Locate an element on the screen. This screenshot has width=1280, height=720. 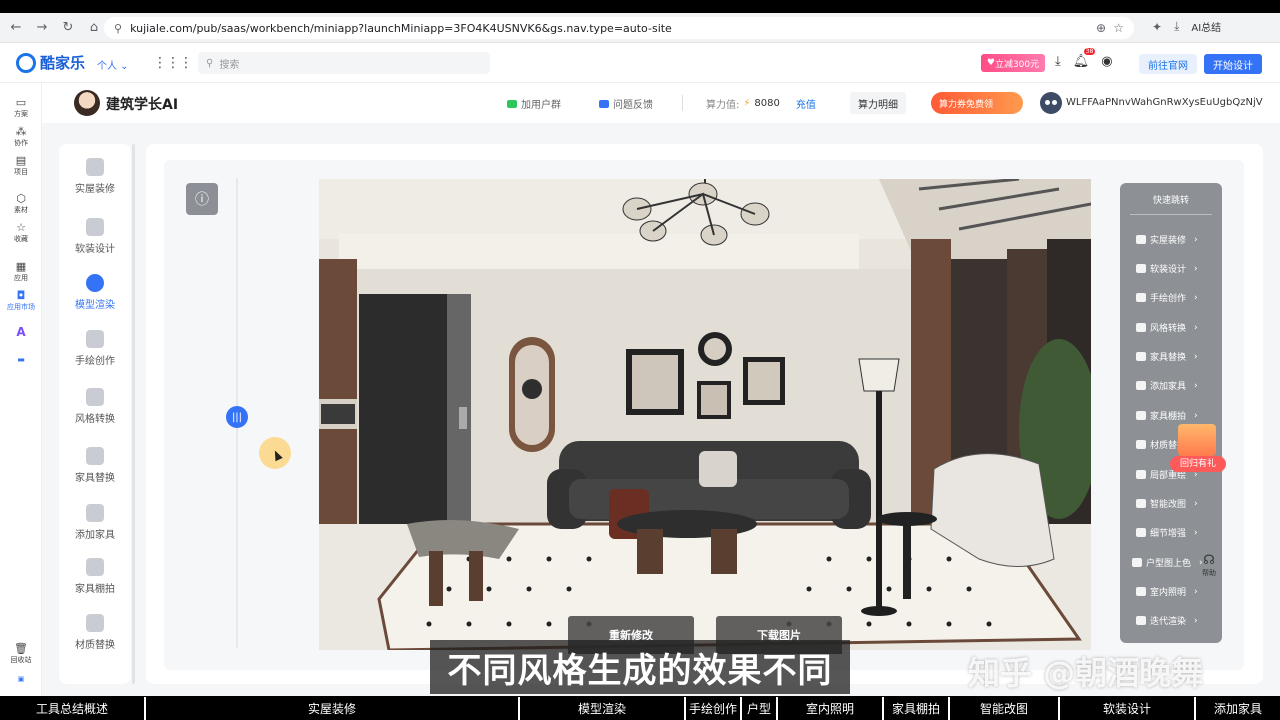
rail-label: 应用市场 is located at coordinates (21, 307).